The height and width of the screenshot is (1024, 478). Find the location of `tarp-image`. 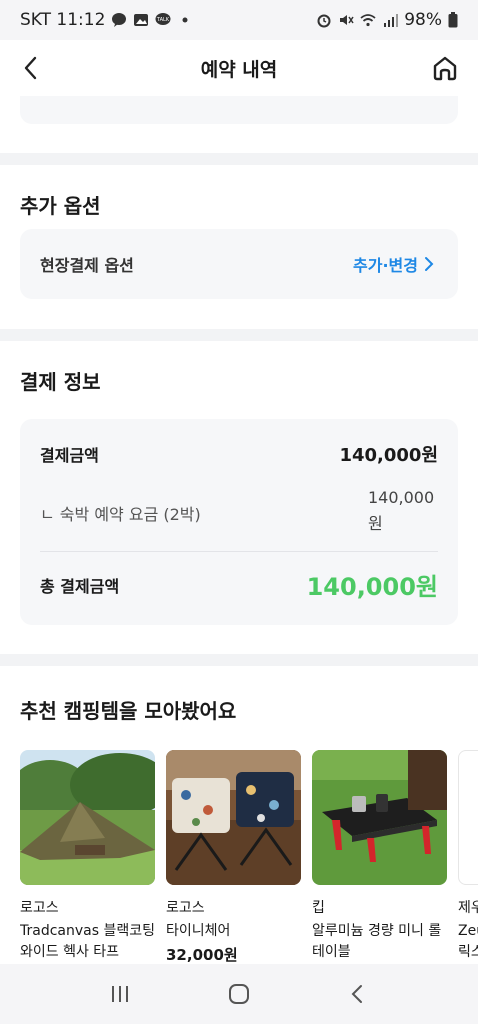

tarp-image is located at coordinates (87, 817).